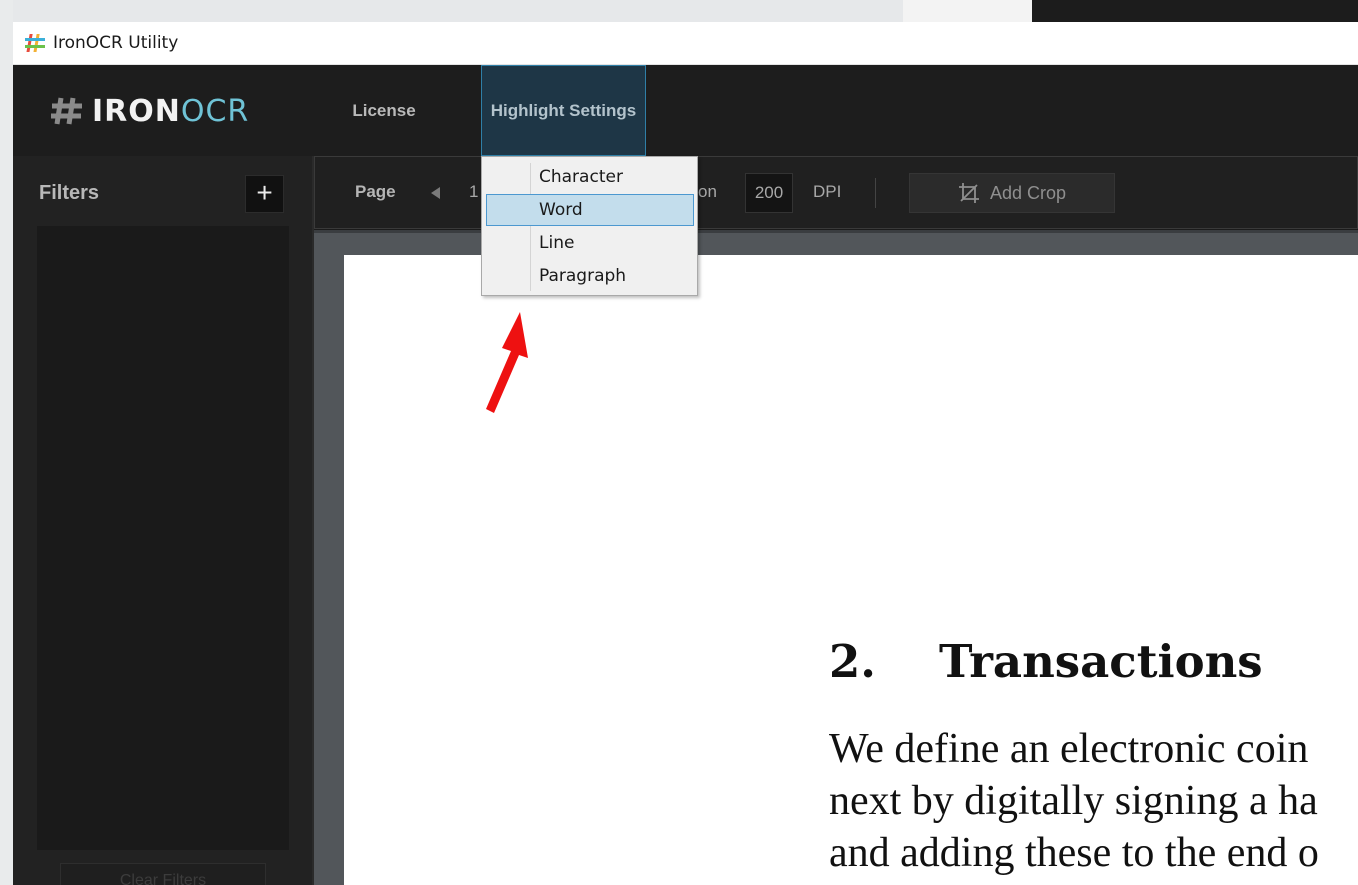 The image size is (1358, 885). I want to click on desktop-dark-window, so click(1195, 11).